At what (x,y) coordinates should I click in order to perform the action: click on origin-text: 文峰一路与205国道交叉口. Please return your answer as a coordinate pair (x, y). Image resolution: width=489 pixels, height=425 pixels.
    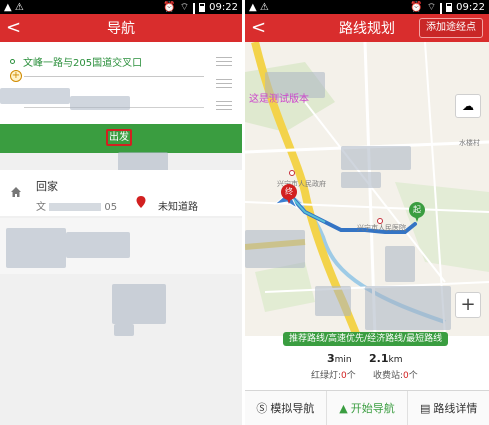
    Looking at the image, I should click on (83, 63).